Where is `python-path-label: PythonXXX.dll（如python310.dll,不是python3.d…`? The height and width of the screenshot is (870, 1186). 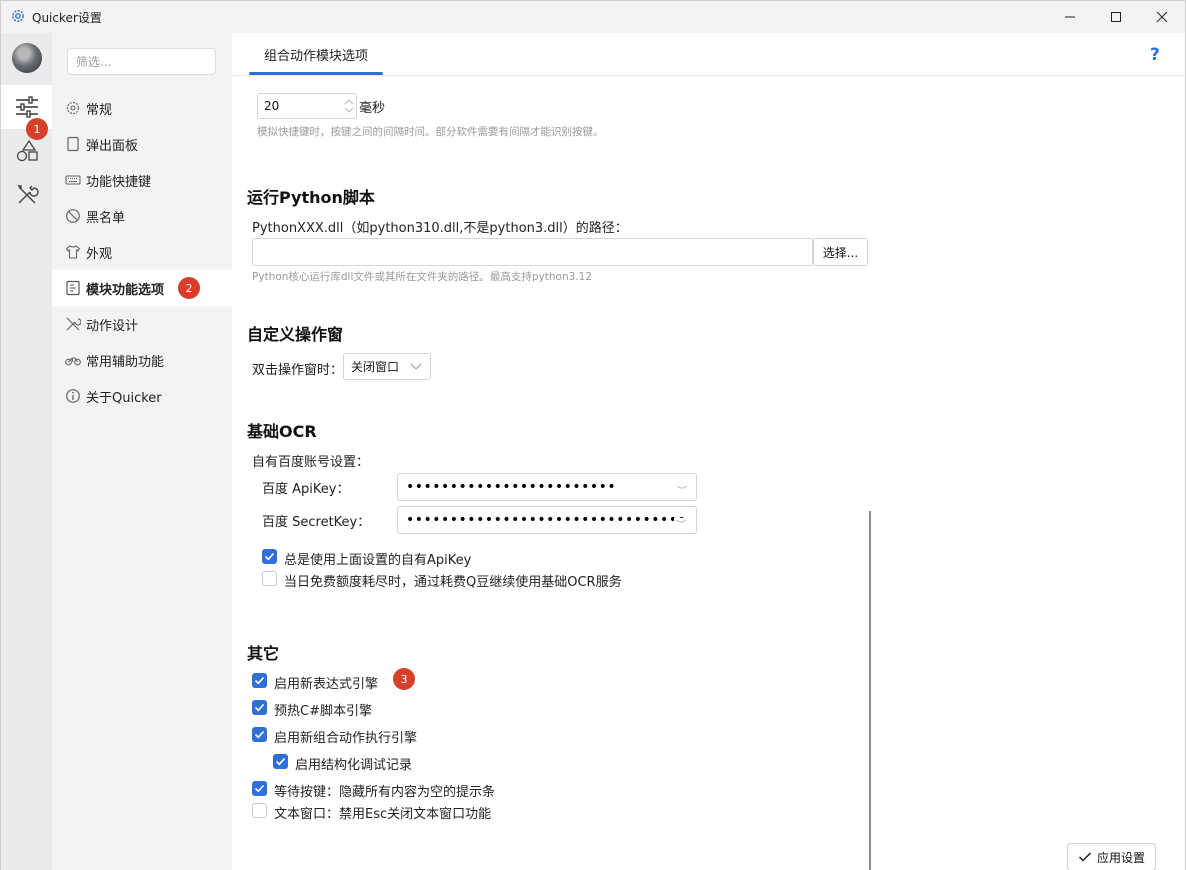
python-path-label: PythonXXX.dll（如python310.dll,不是python3.d… is located at coordinates (440, 228).